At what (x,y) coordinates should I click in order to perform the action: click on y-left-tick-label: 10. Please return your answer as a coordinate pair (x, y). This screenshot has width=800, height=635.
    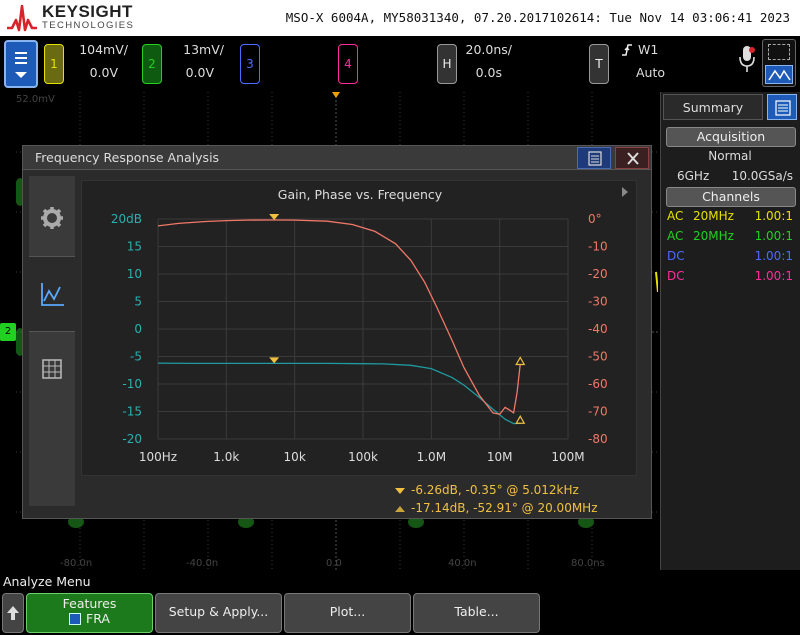
    Looking at the image, I should click on (134, 274).